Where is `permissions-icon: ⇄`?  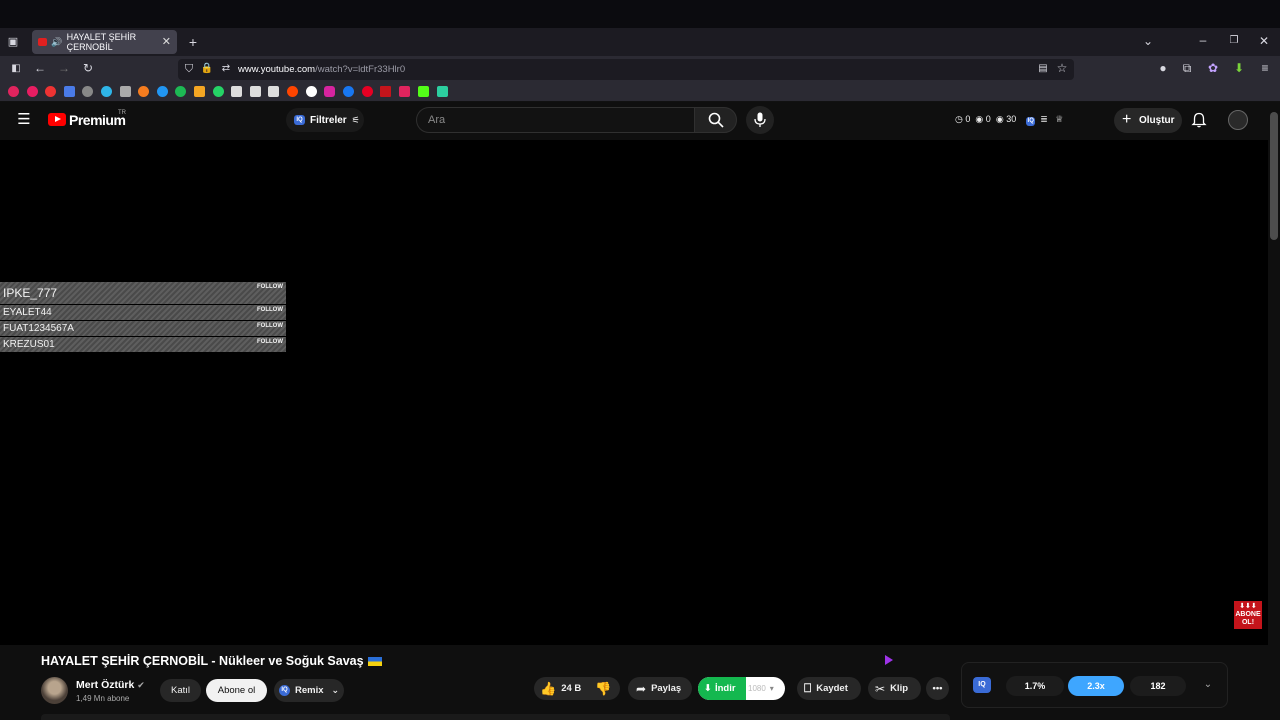
permissions-icon: ⇄ is located at coordinates (226, 70).